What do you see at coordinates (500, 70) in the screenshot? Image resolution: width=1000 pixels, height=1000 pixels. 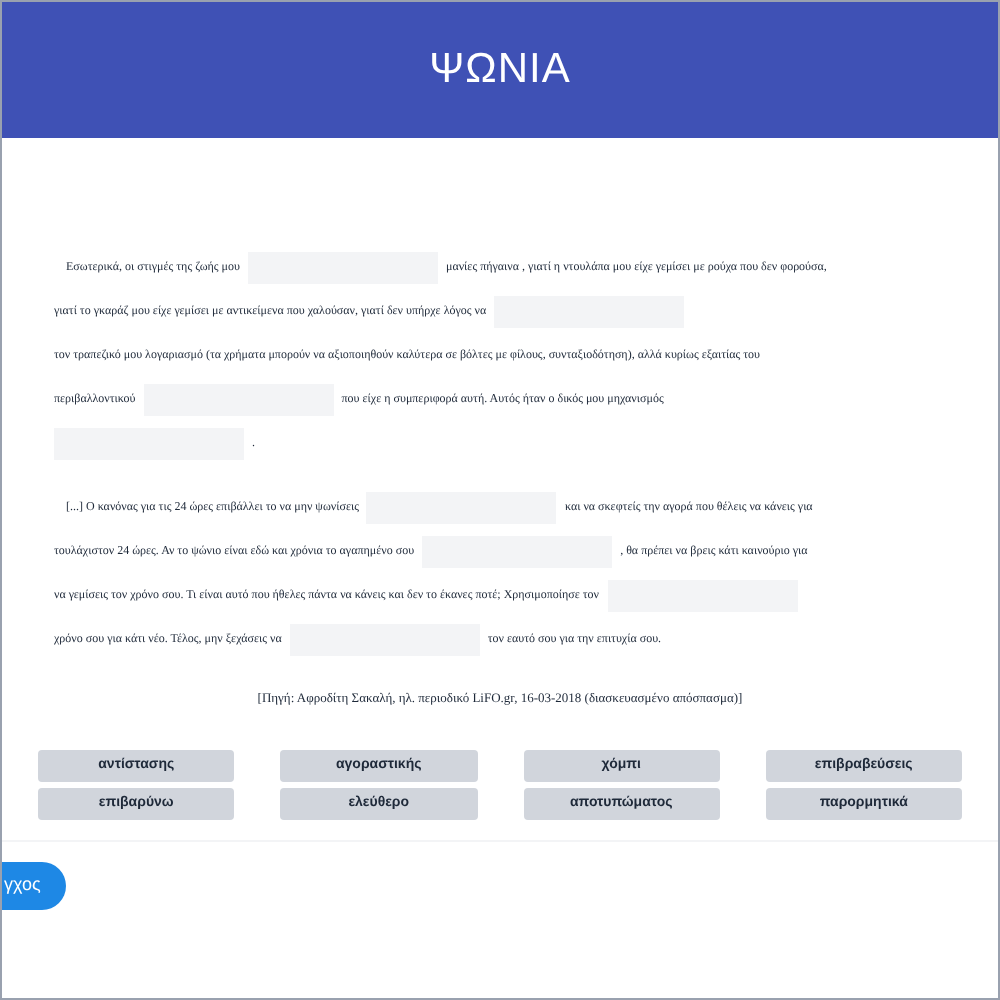 I see `page-title: ΨΩΝΙΑ` at bounding box center [500, 70].